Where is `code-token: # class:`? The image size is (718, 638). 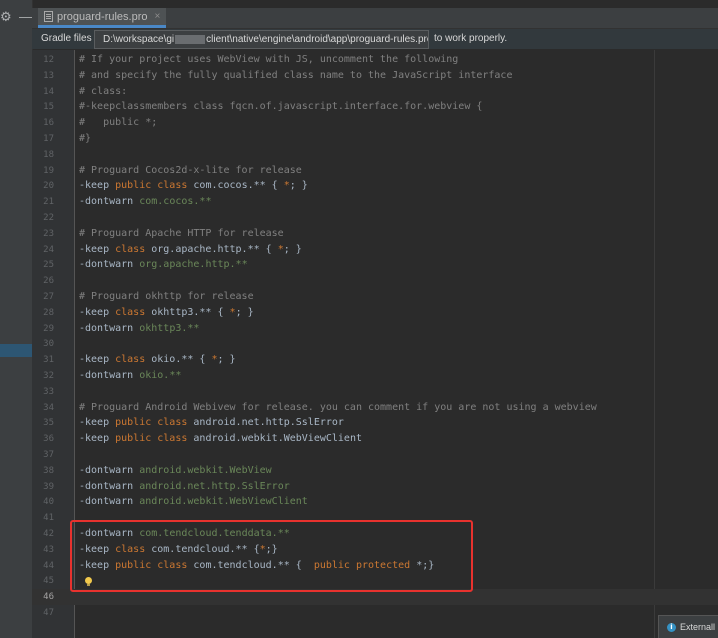
code-token: # class: is located at coordinates (103, 91).